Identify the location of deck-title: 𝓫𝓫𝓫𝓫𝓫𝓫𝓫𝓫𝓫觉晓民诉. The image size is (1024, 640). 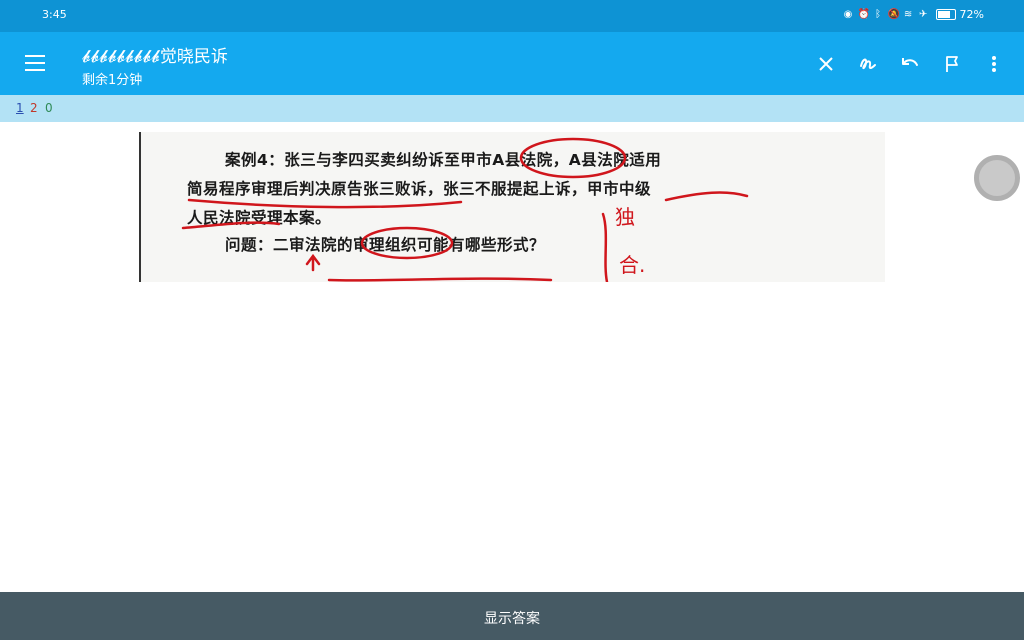
(155, 57).